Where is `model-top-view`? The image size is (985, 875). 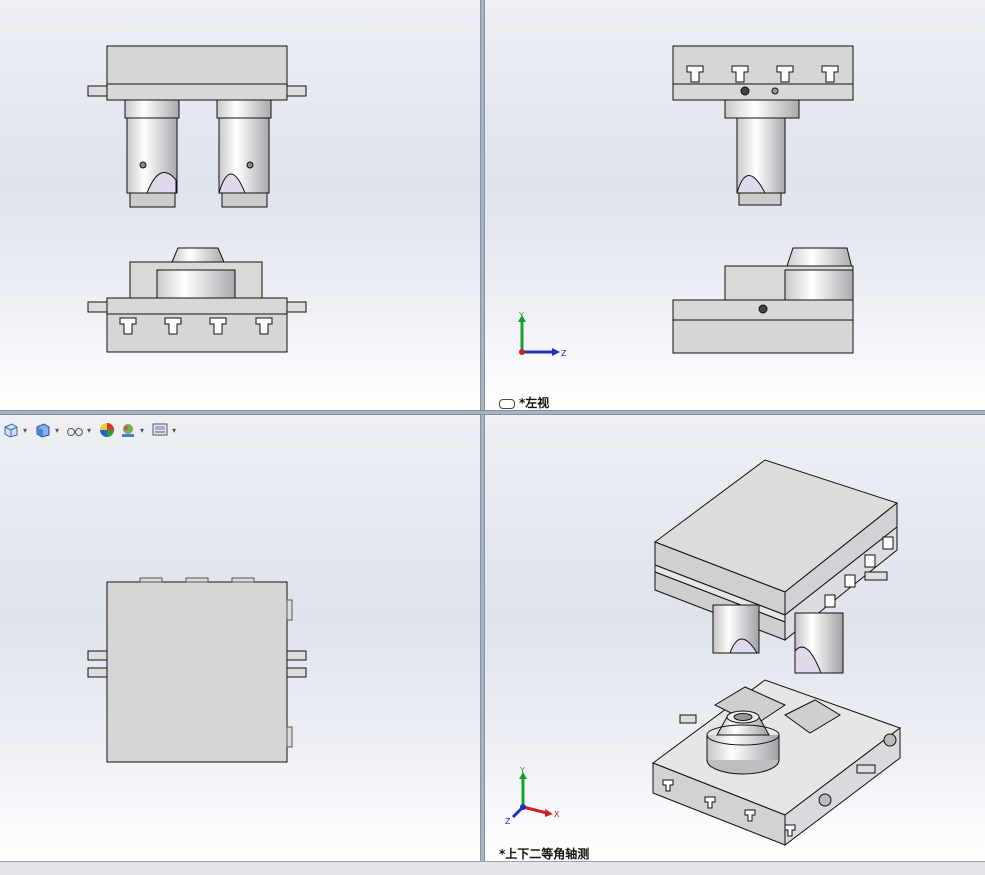 model-top-view is located at coordinates (197, 670).